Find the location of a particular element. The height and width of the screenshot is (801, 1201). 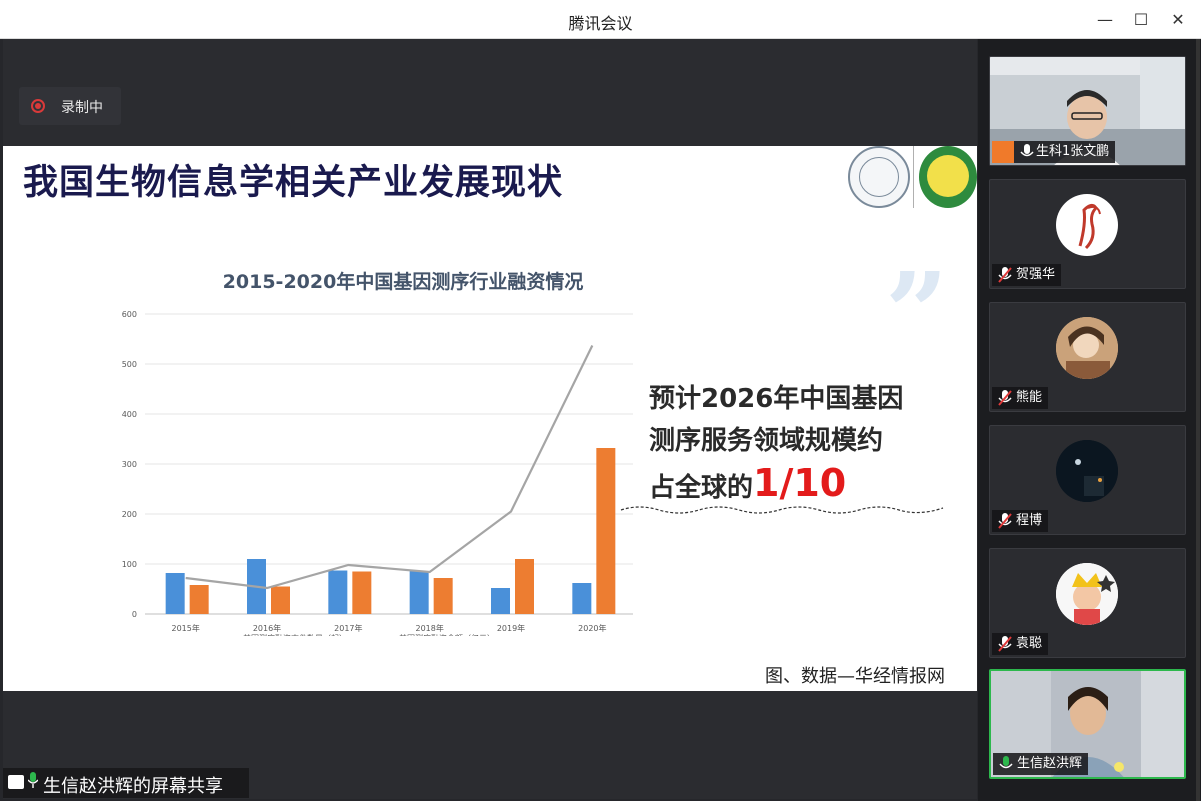

y-tick-label: 200 is located at coordinates (129, 514).